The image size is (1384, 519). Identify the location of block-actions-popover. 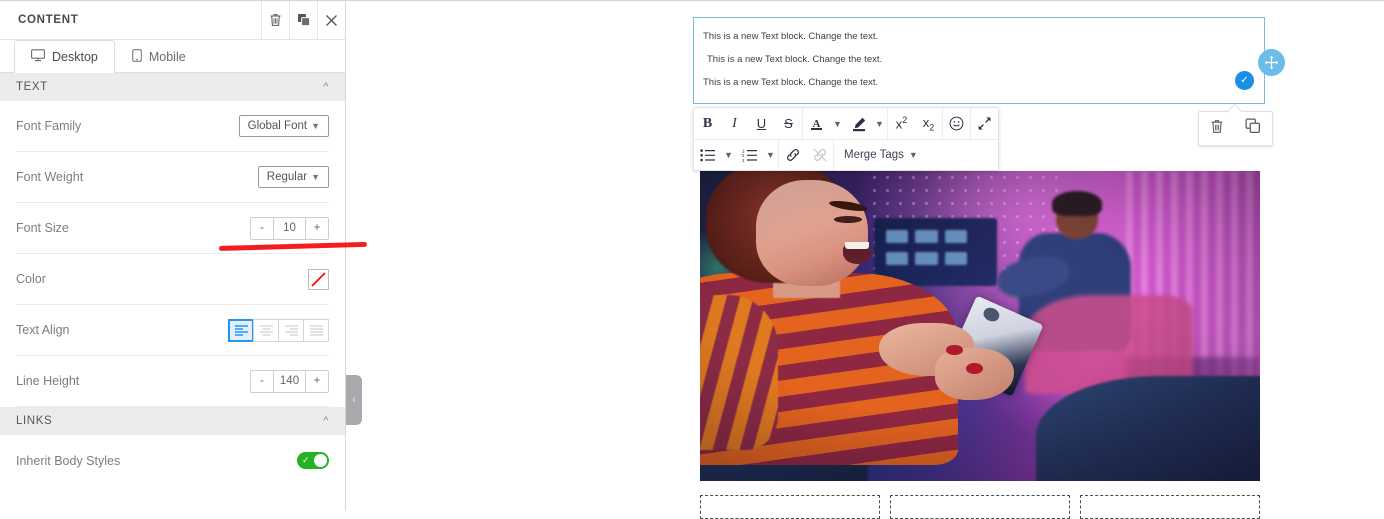
(1235, 124).